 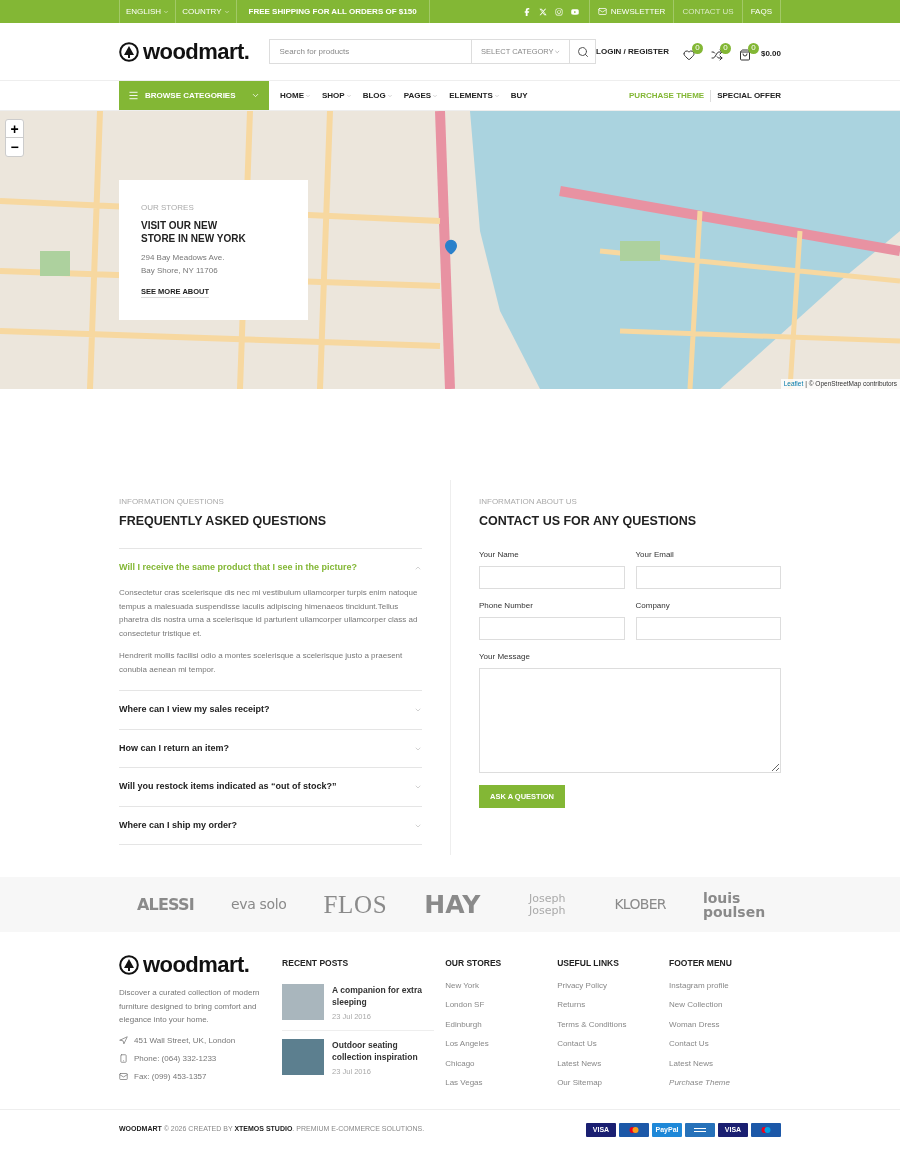 What do you see at coordinates (355, 904) in the screenshot?
I see `brand-logo: FLOS` at bounding box center [355, 904].